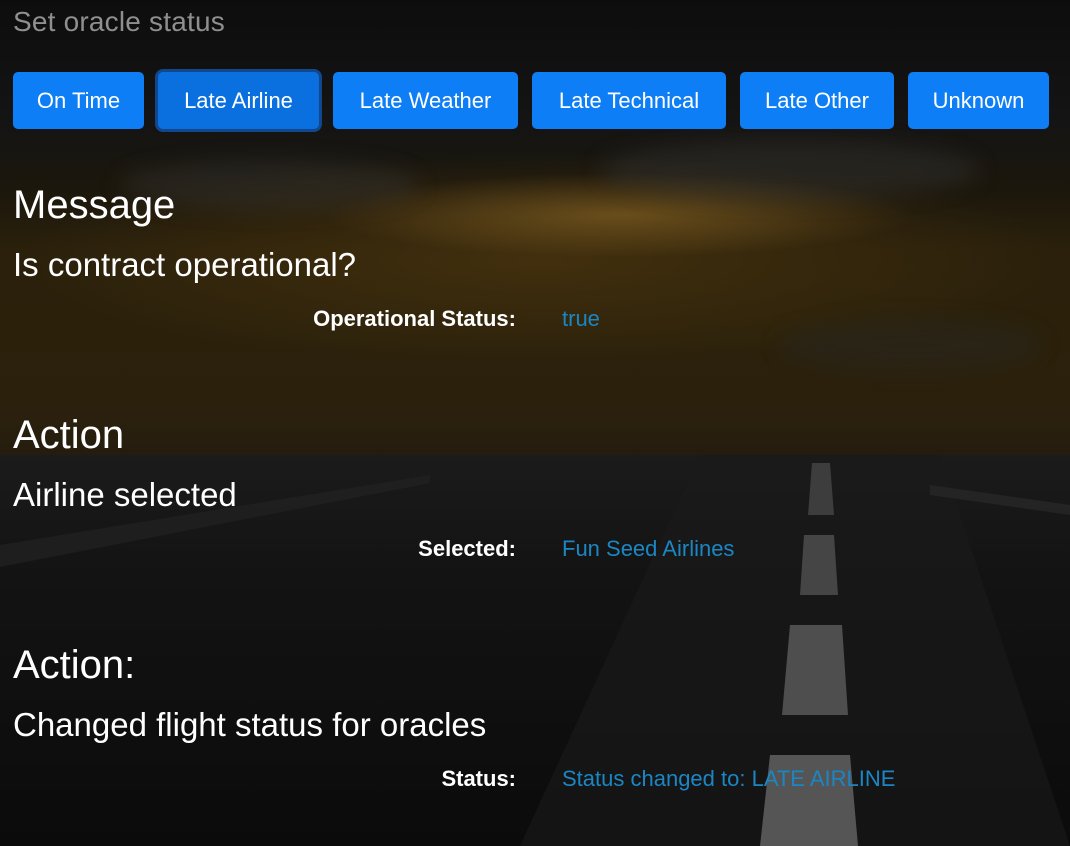 The width and height of the screenshot is (1070, 846). What do you see at coordinates (478, 778) in the screenshot?
I see `status-label: Status:` at bounding box center [478, 778].